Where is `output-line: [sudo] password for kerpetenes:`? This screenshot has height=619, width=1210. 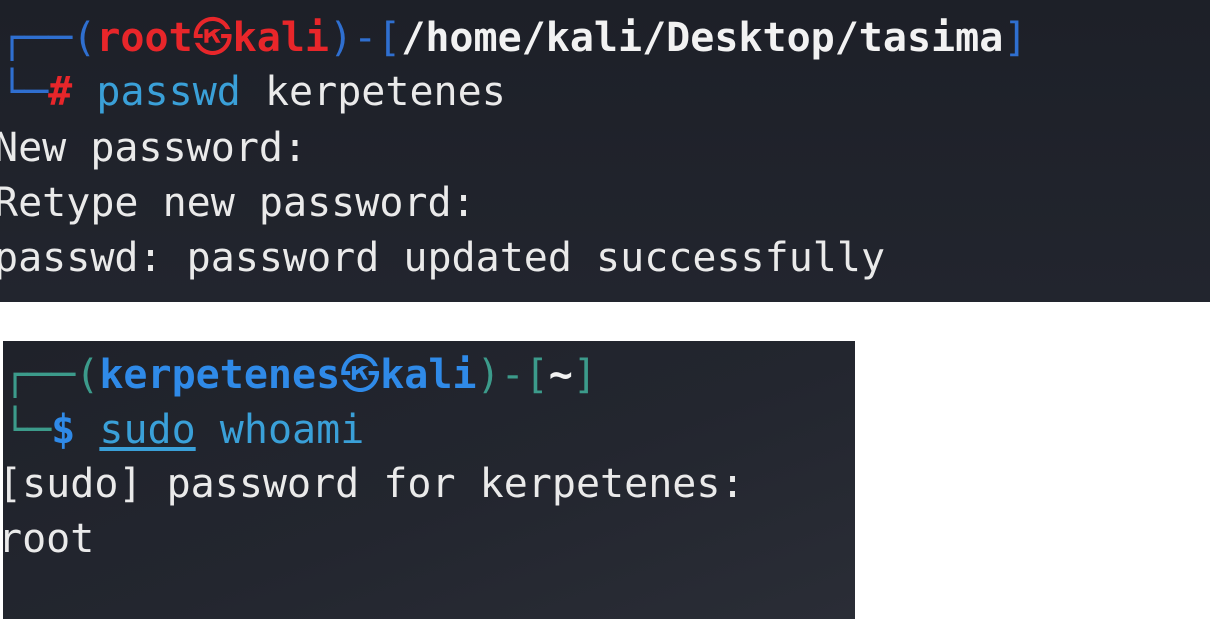 output-line: [sudo] password for kerpetenes: is located at coordinates (374, 484).